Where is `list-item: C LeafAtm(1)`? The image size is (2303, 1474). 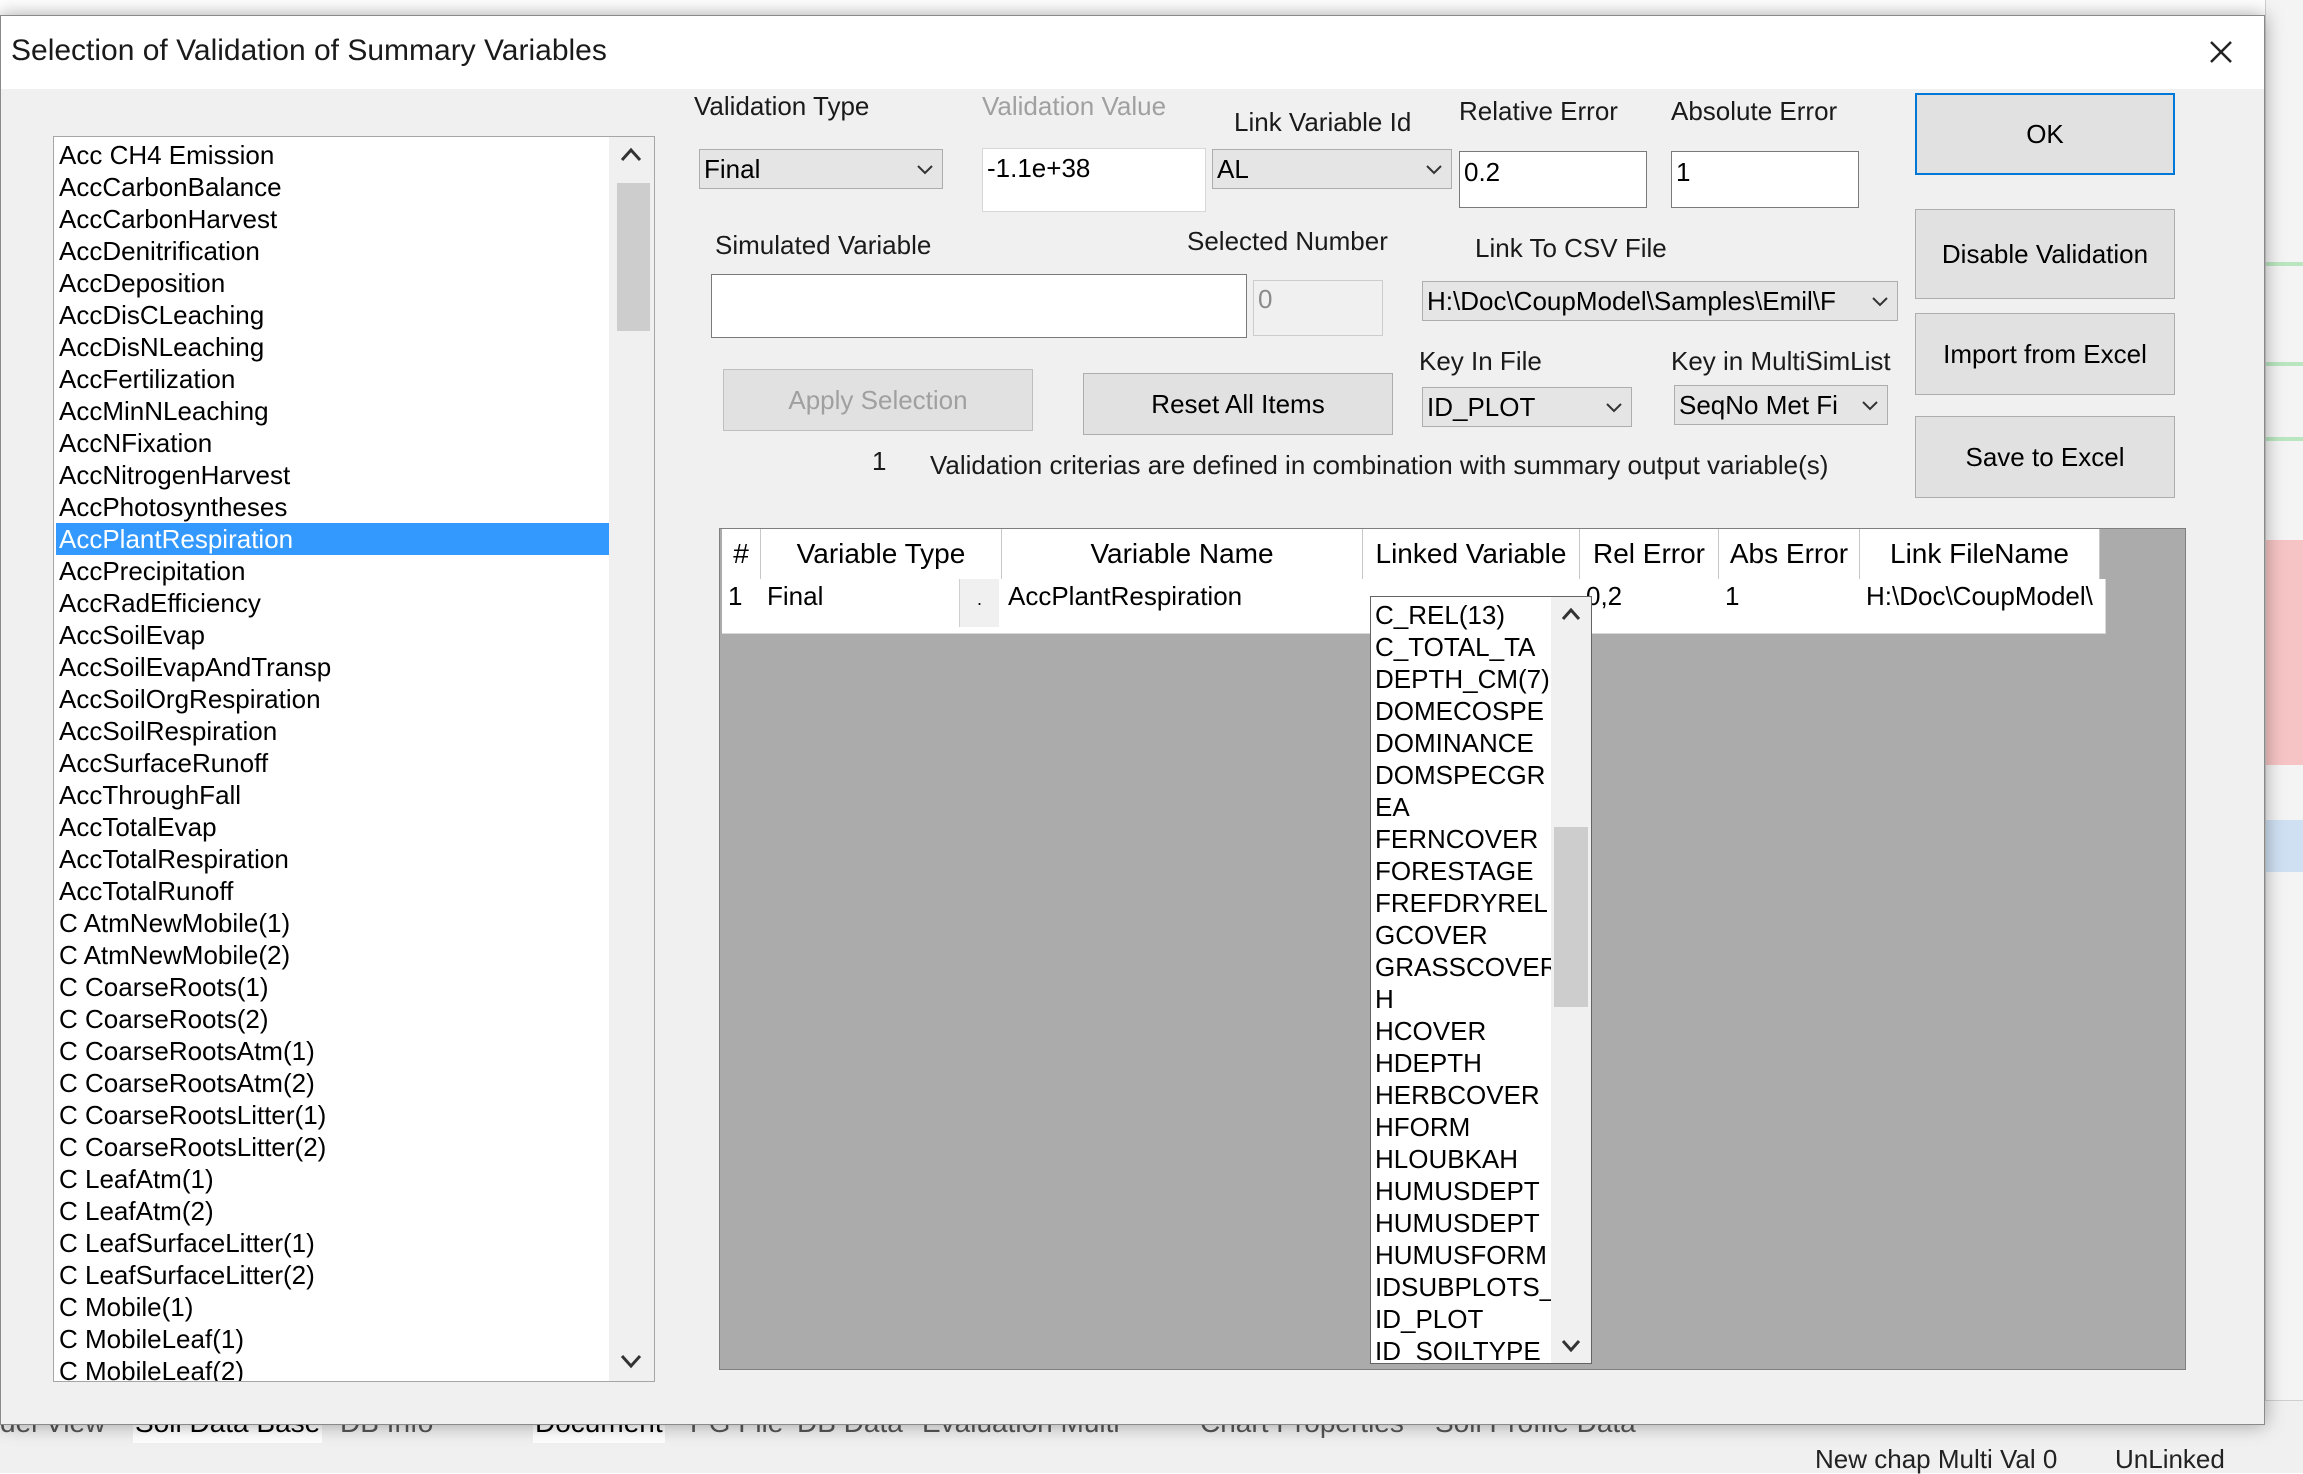
list-item: C LeafAtm(1) is located at coordinates (333, 1179).